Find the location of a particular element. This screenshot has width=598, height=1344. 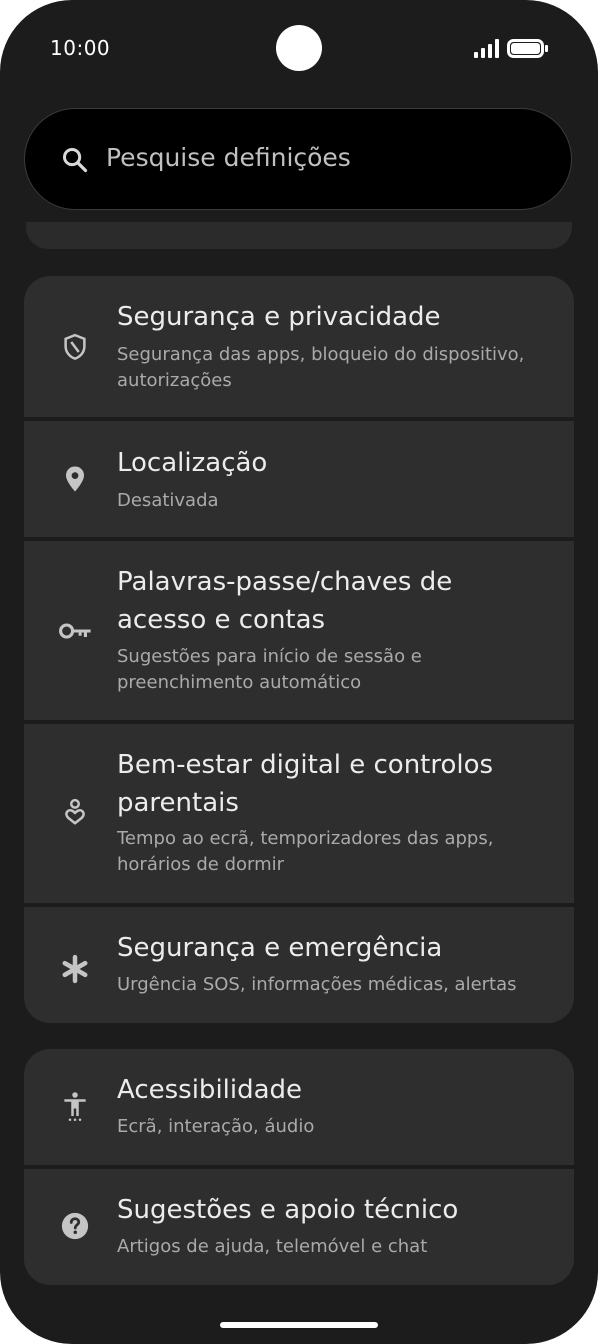

wellbeing-icon is located at coordinates (75, 811).